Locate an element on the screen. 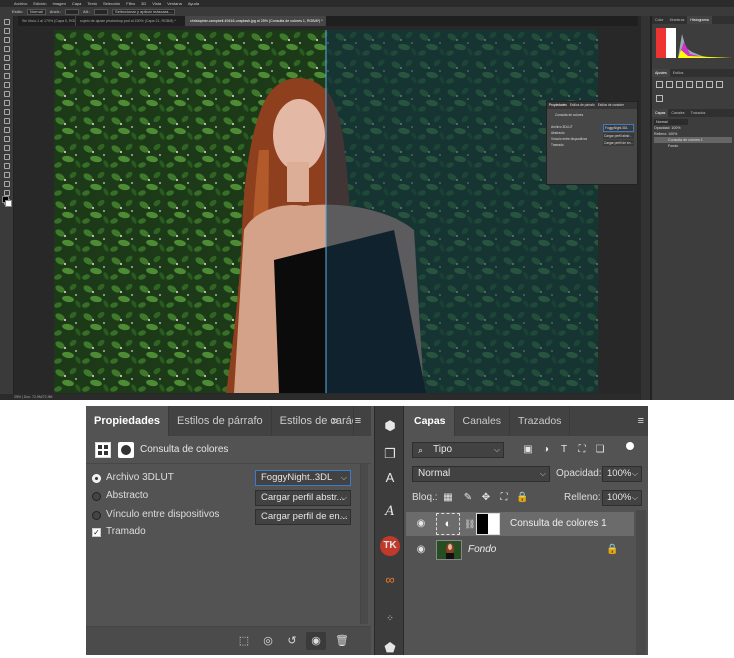  mask-icon is located at coordinates (126, 450).